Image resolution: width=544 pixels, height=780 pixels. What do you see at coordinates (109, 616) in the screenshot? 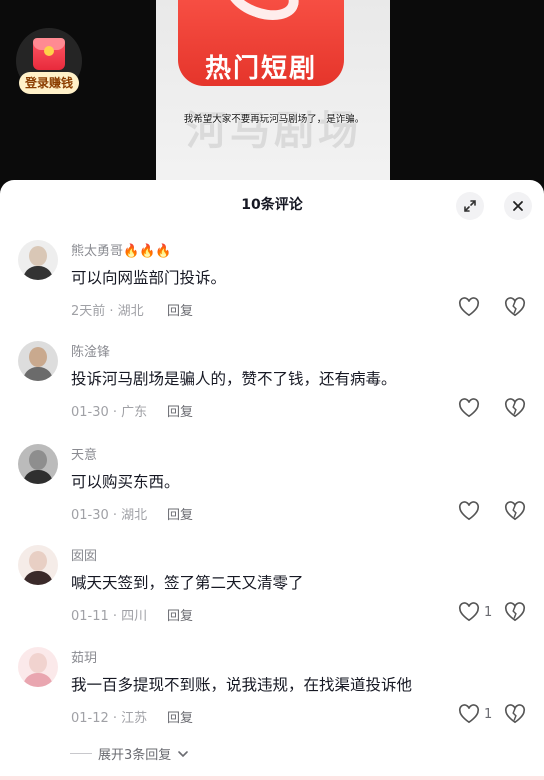
I see `comment-meta: 01-11 · 四川` at bounding box center [109, 616].